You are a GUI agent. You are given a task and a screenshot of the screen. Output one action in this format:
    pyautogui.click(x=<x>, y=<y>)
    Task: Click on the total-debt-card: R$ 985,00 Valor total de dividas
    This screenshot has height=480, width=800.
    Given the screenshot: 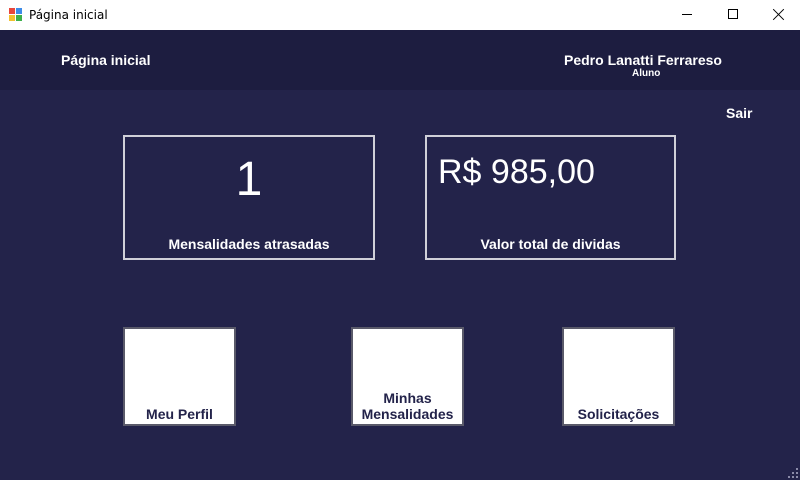 What is the action you would take?
    pyautogui.click(x=550, y=197)
    